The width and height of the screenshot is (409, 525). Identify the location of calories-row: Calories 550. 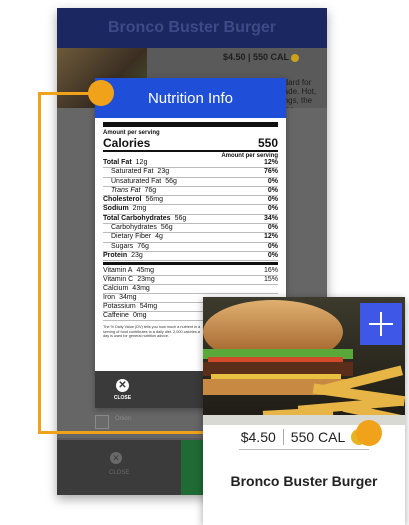
(190, 143).